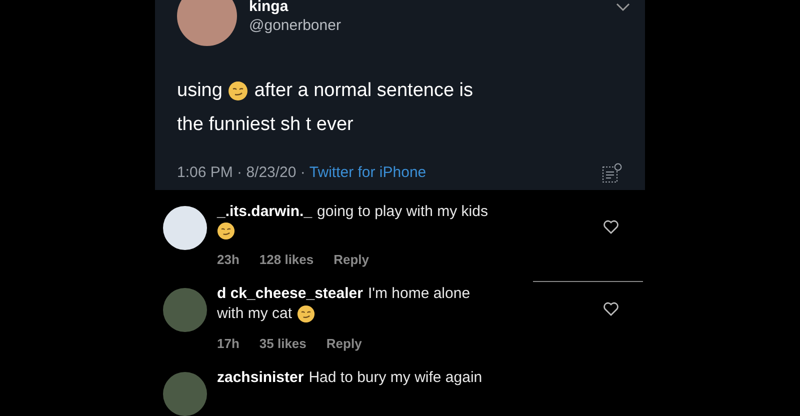 The image size is (800, 416). I want to click on analytics-icon, so click(612, 173).